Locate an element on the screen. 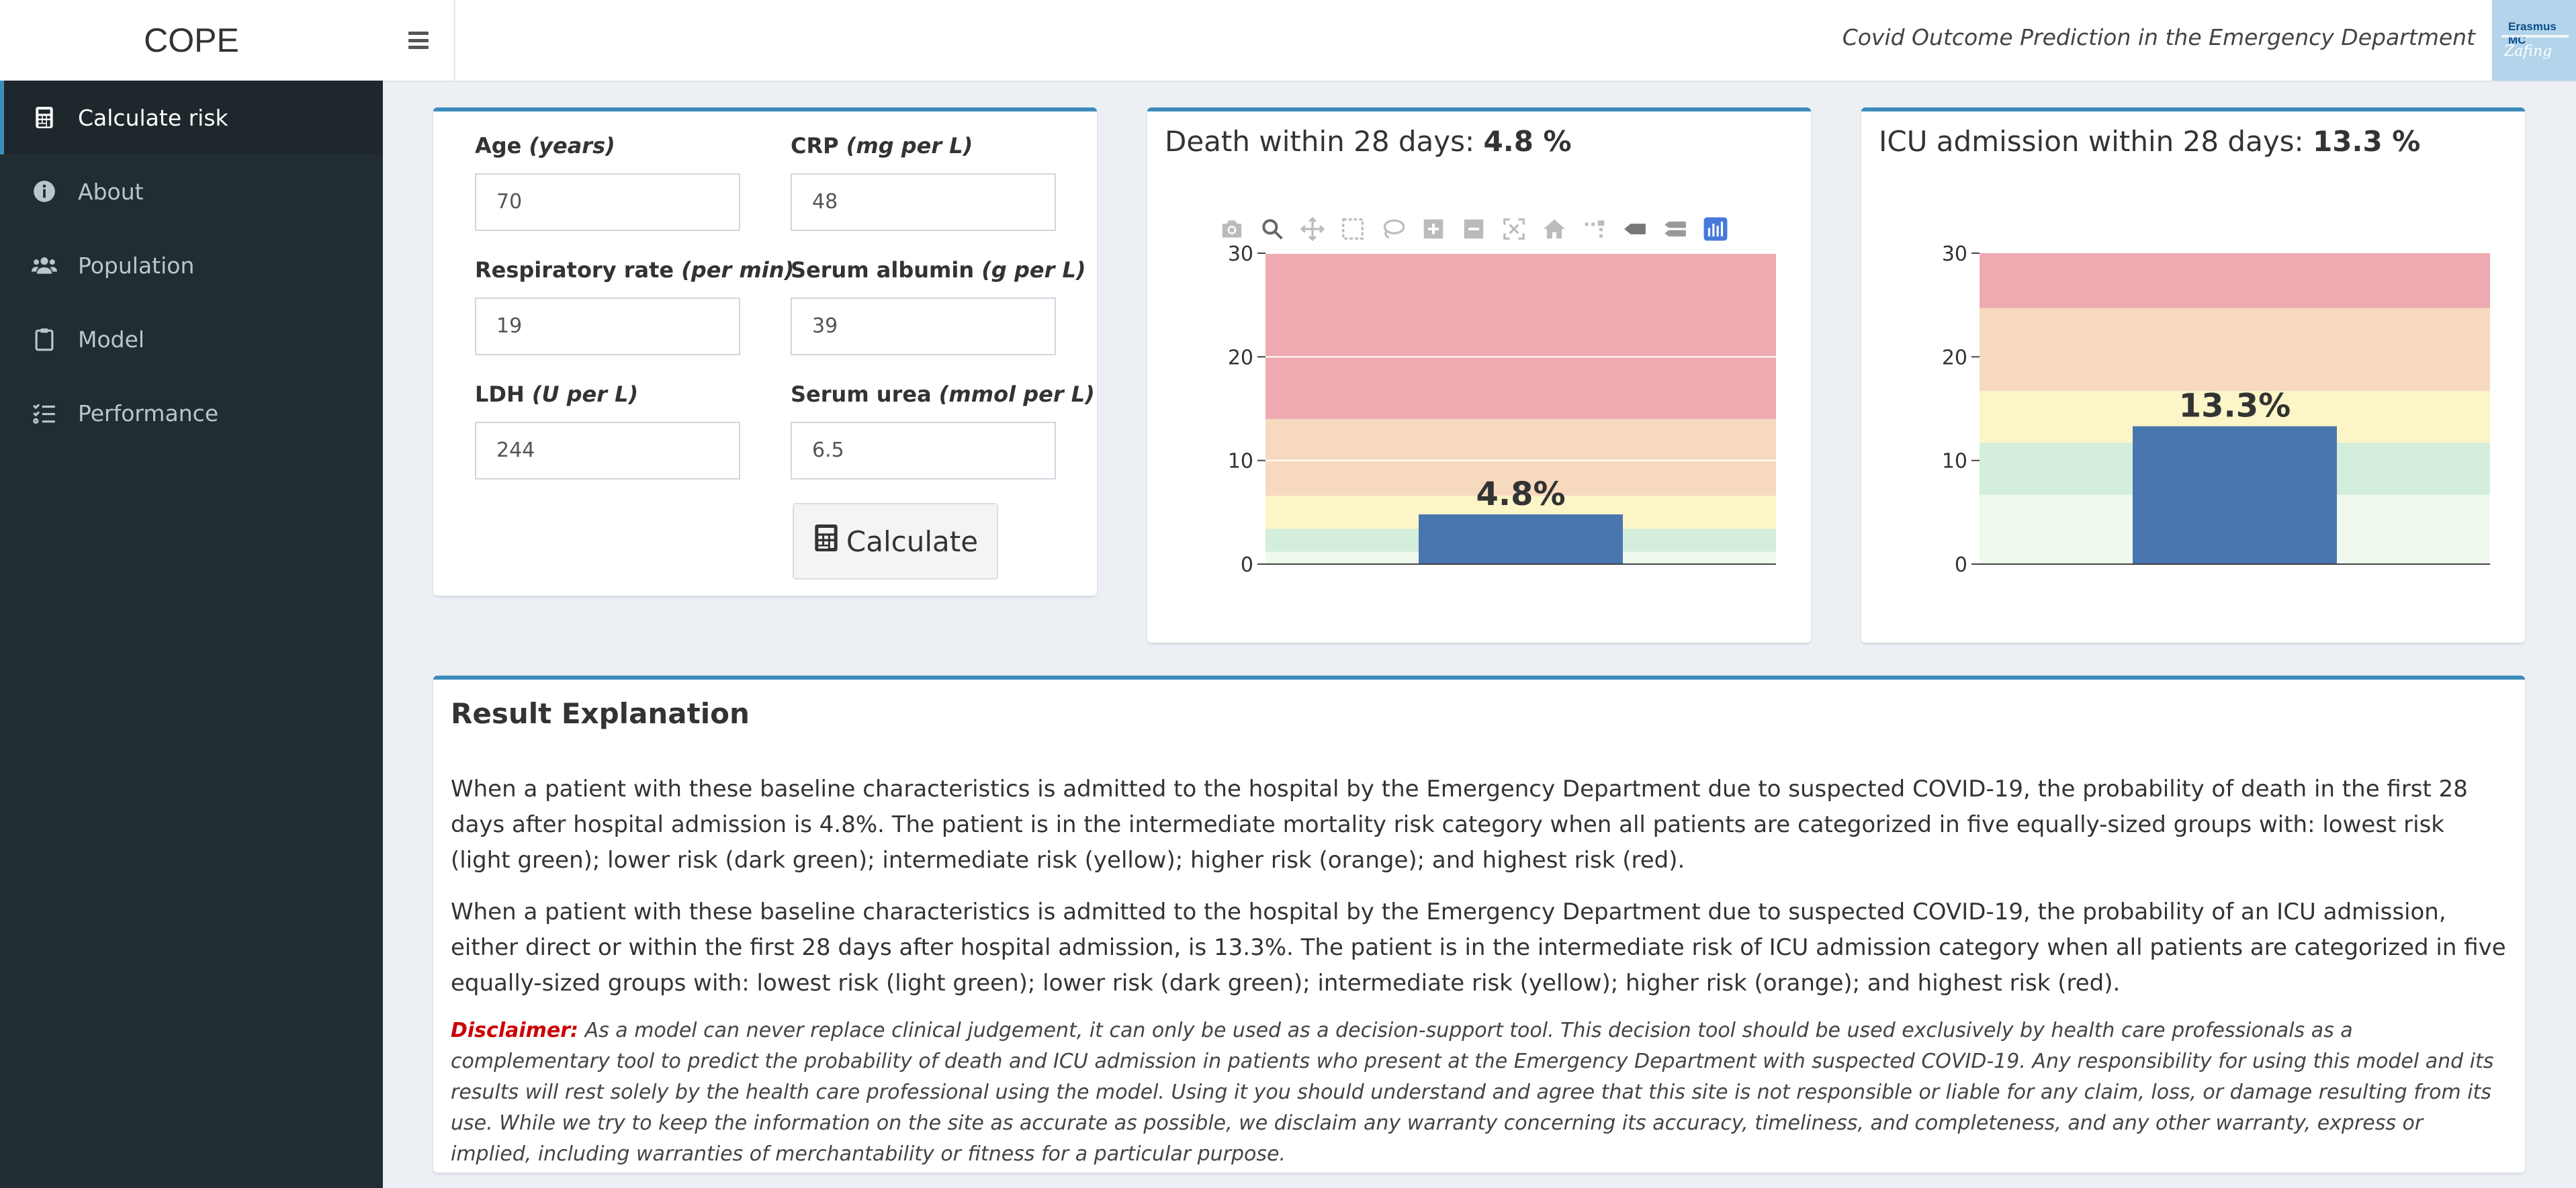 The width and height of the screenshot is (2576, 1188). icu-risk-chart: 13.3% 0 10 20 30 is located at coordinates (2216, 409).